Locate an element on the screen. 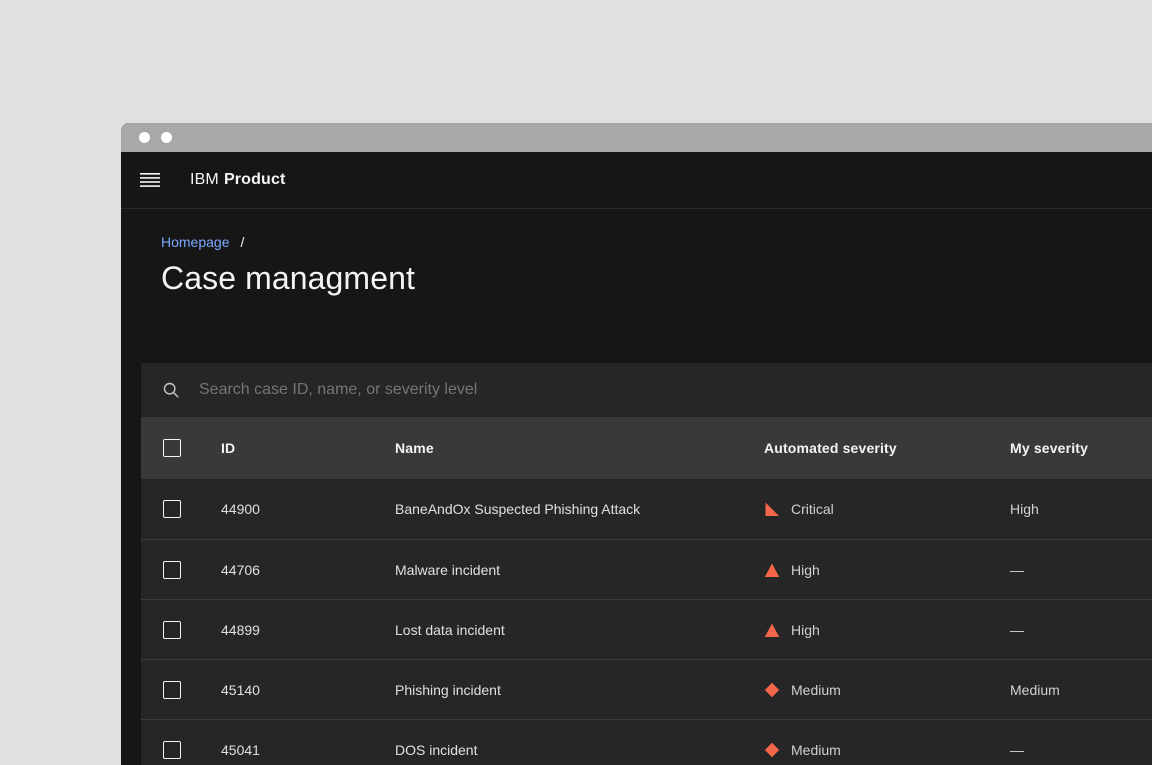  case-name: Lost data incident is located at coordinates (450, 629).